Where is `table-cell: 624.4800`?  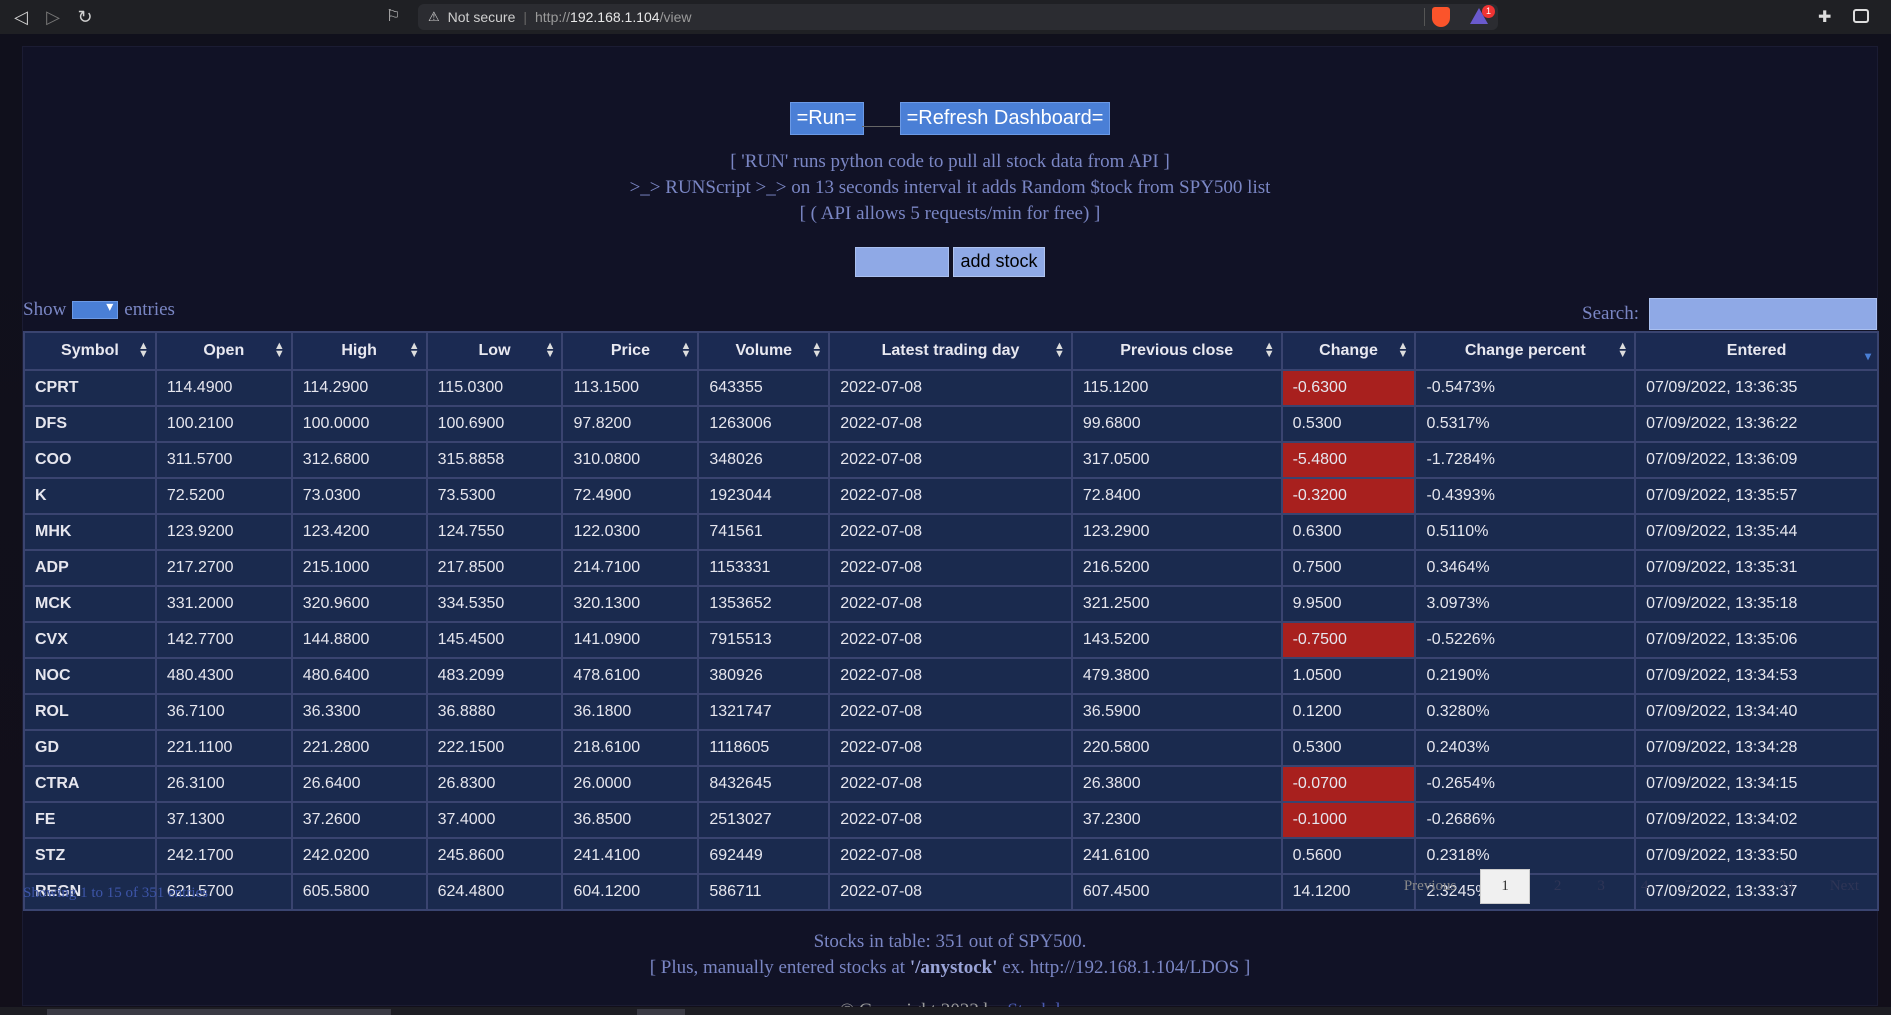 table-cell: 624.4800 is located at coordinates (494, 892).